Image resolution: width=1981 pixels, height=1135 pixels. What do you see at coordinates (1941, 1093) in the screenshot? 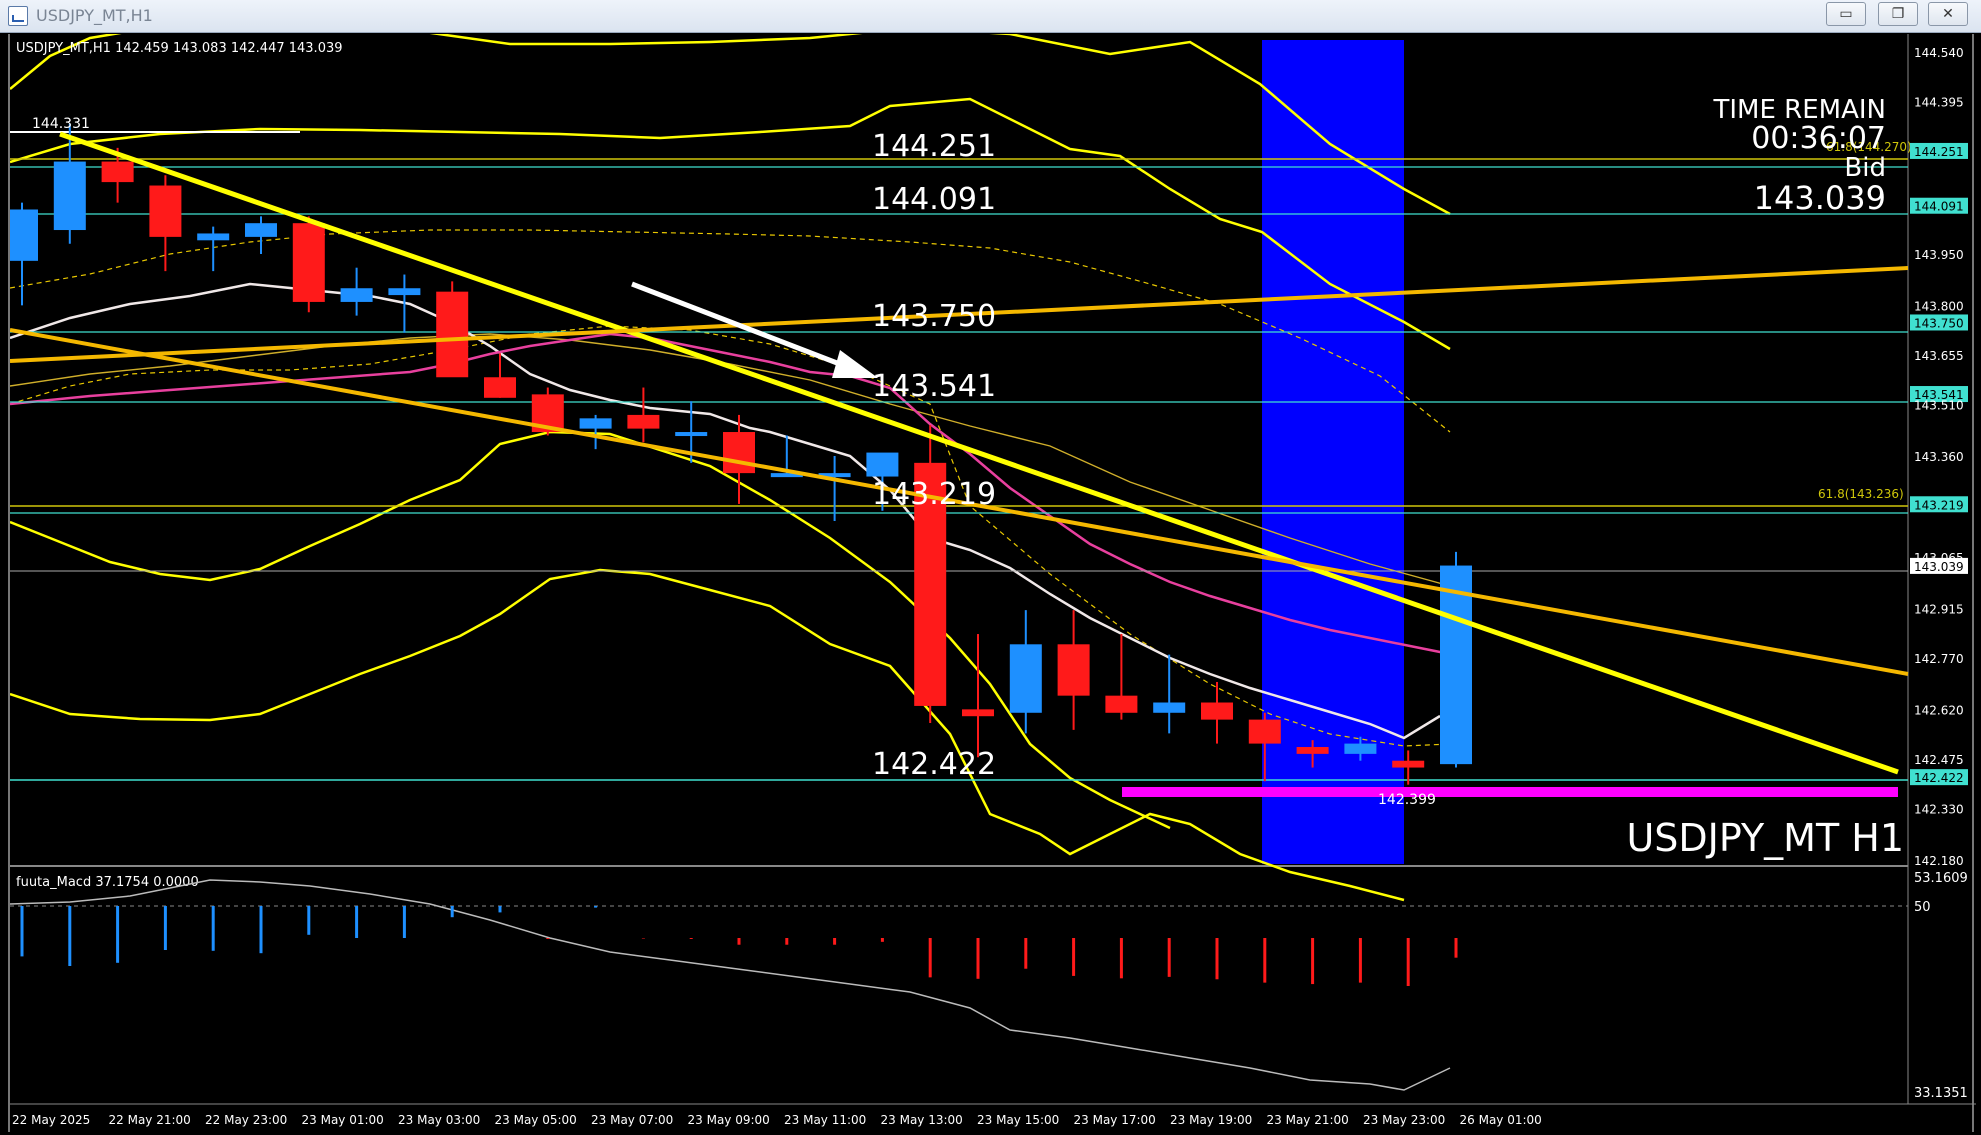
I see `macd-axis-bottom: 33.1351` at bounding box center [1941, 1093].